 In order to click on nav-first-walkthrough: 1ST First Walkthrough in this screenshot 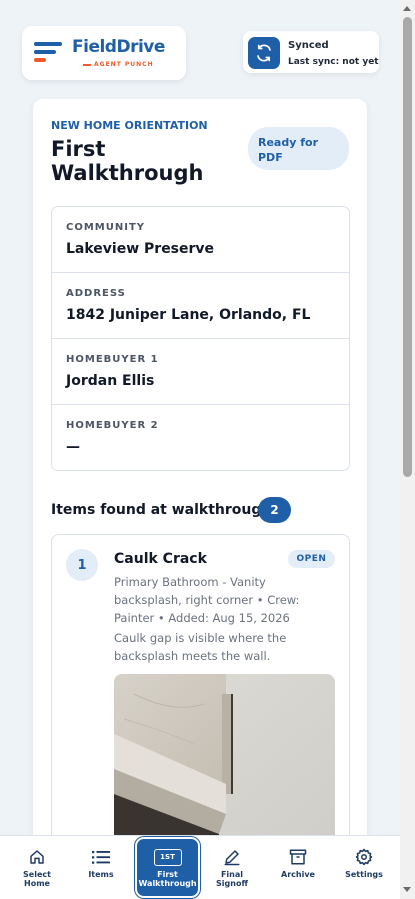, I will do `click(167, 867)`.